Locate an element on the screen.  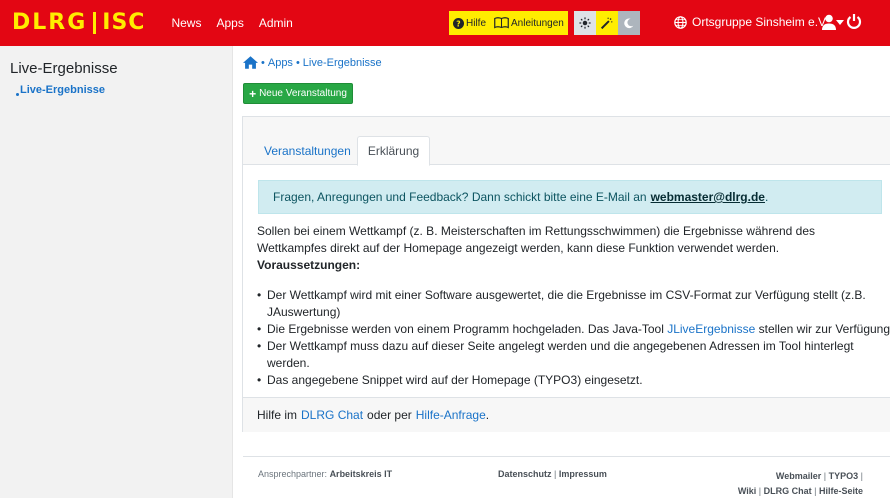
brand-divider is located at coordinates (95, 23).